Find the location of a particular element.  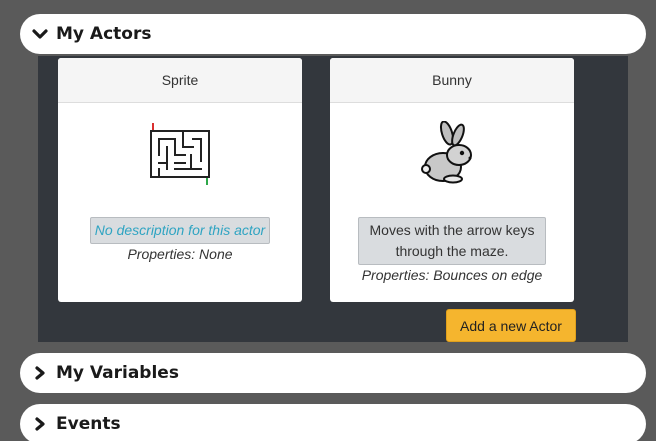

actor-properties: Properties: None is located at coordinates (180, 254).